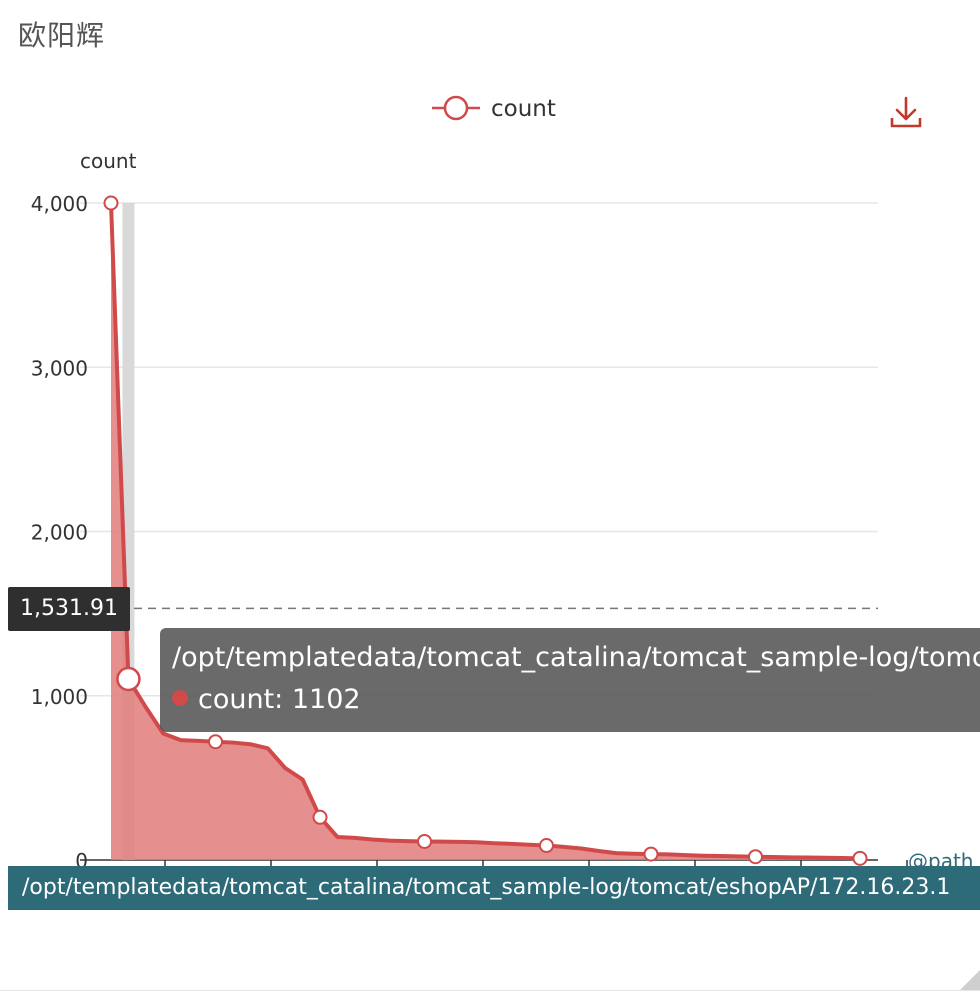 This screenshot has width=980, height=992. What do you see at coordinates (69, 609) in the screenshot?
I see `y-axis-pointer-label: 1,531.91` at bounding box center [69, 609].